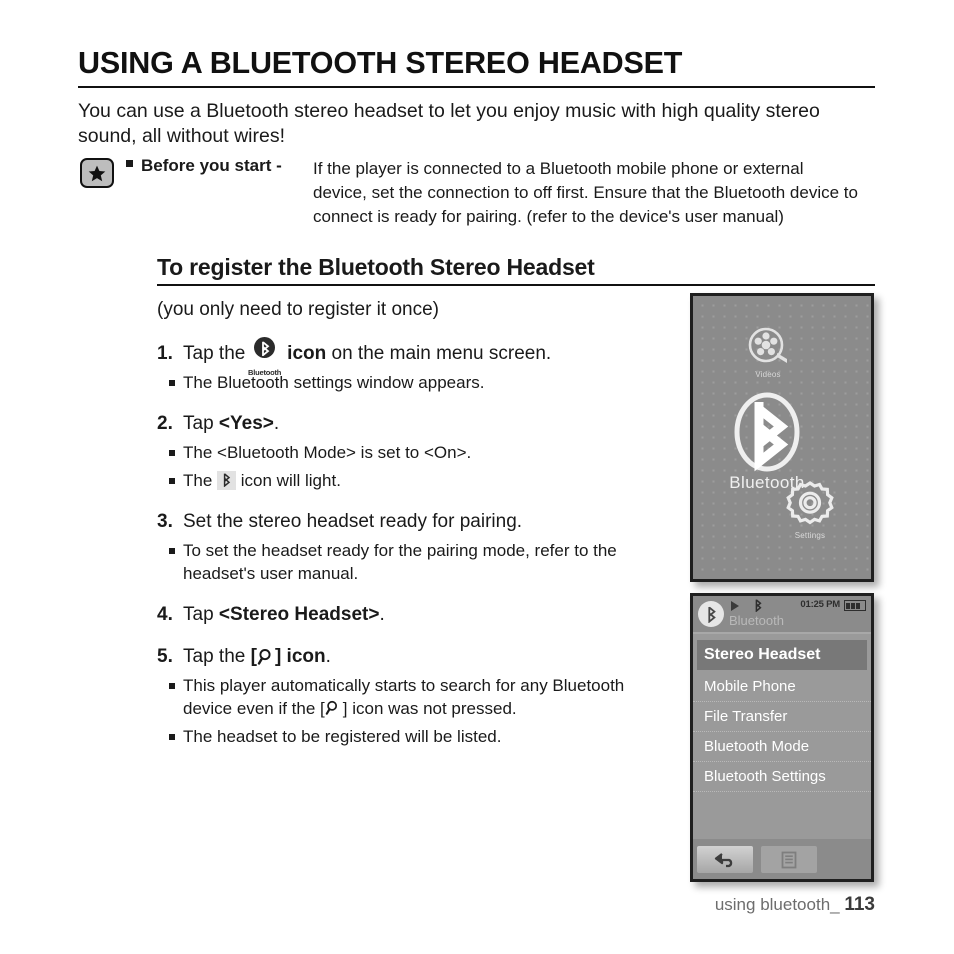  What do you see at coordinates (198, 423) in the screenshot?
I see `step-2-text-before: Tap` at bounding box center [198, 423].